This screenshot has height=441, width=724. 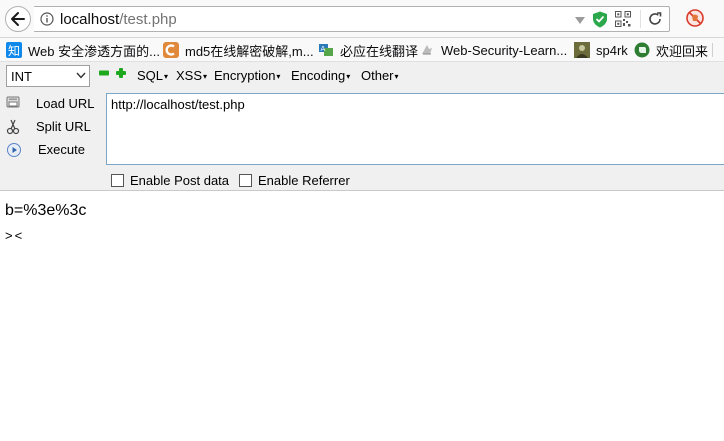 What do you see at coordinates (180, 180) in the screenshot?
I see `enable-post-label: Enable Post data` at bounding box center [180, 180].